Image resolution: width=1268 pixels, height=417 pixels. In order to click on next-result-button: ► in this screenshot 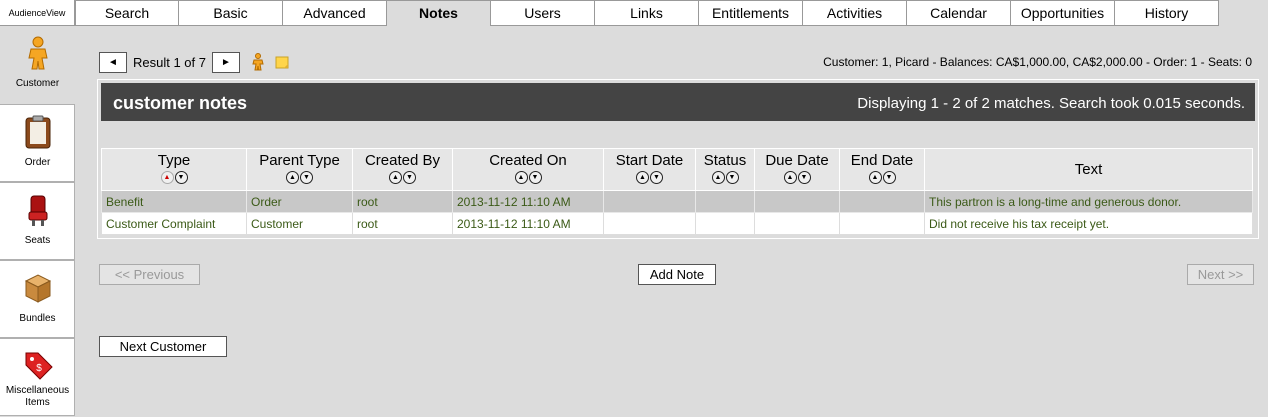, I will do `click(226, 62)`.